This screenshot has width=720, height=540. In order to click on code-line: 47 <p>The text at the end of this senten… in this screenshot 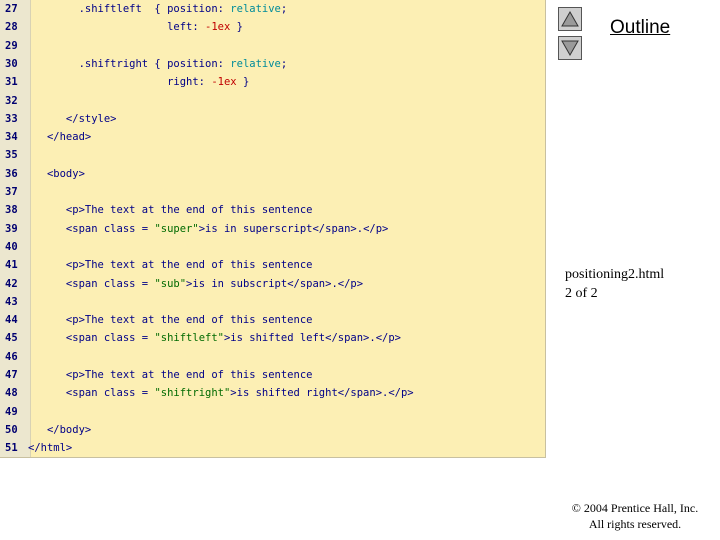, I will do `click(272, 375)`.